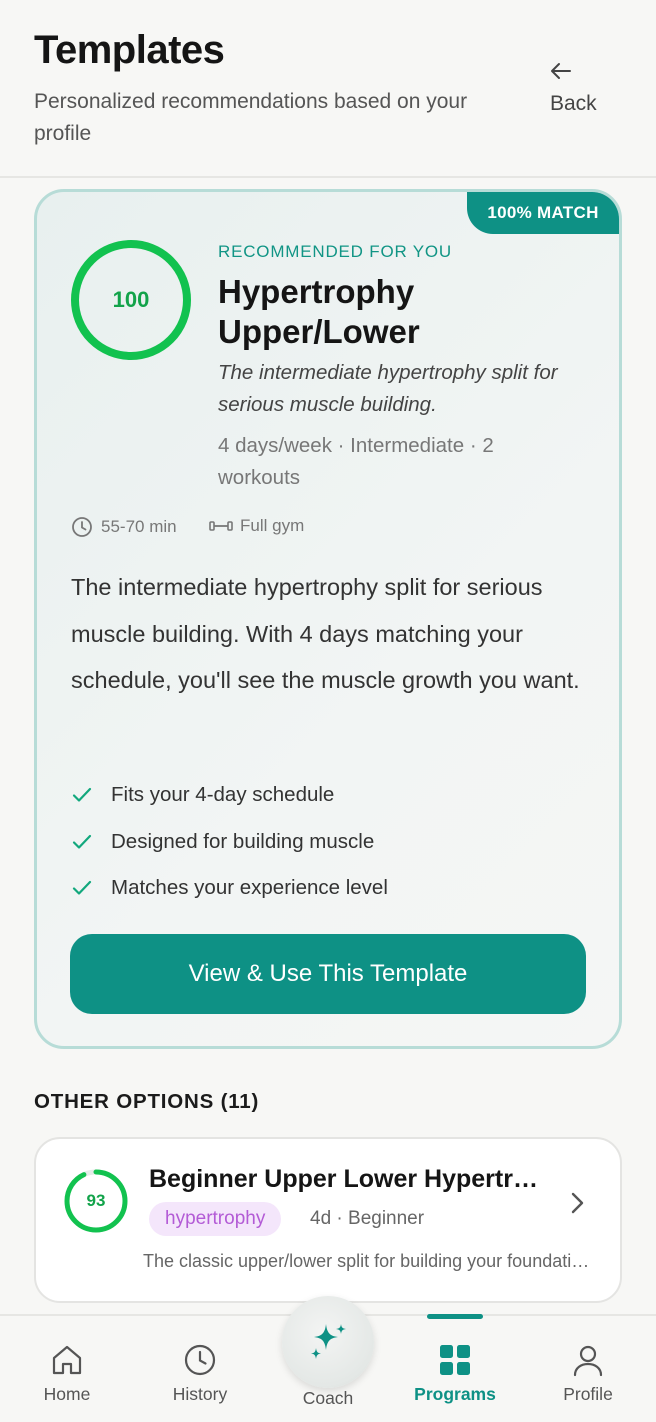 This screenshot has width=656, height=1422. What do you see at coordinates (573, 103) in the screenshot?
I see `back-label: Back` at bounding box center [573, 103].